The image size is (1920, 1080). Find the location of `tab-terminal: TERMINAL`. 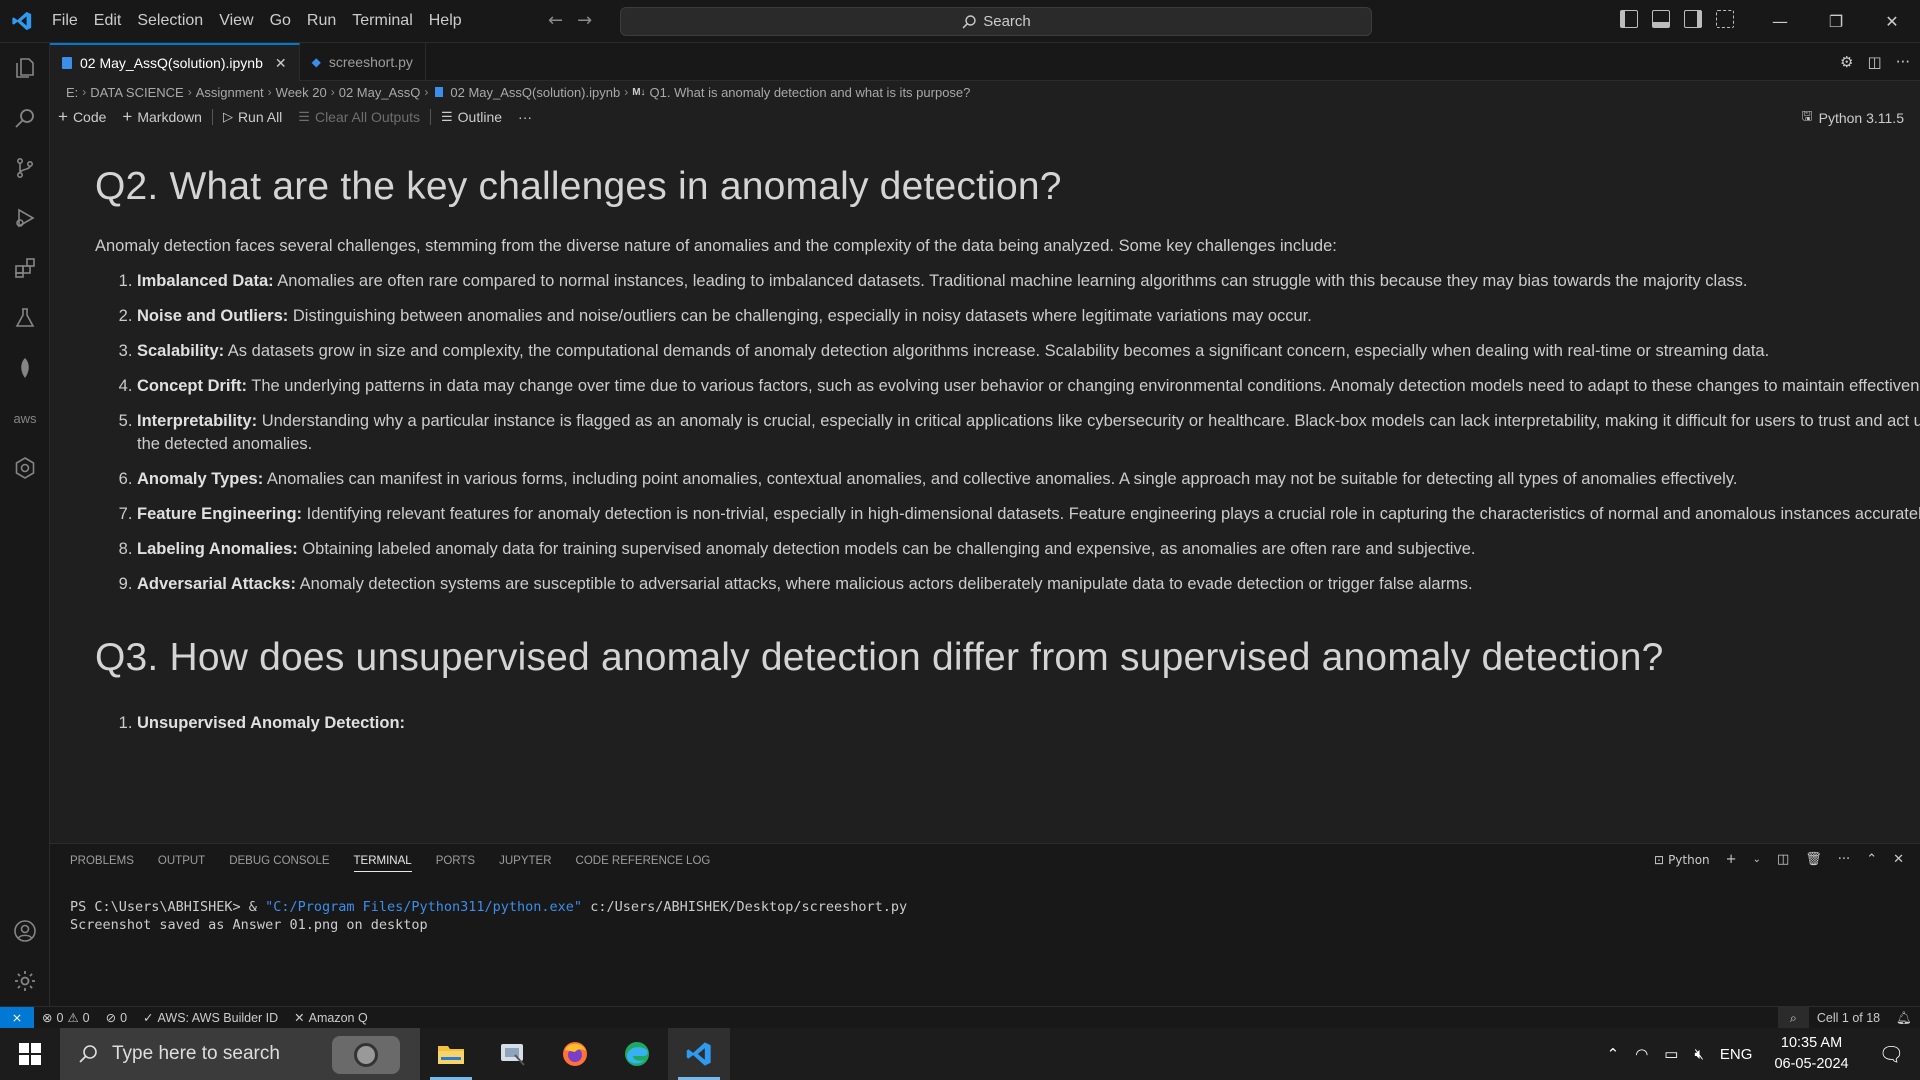

tab-terminal: TERMINAL is located at coordinates (382, 861).